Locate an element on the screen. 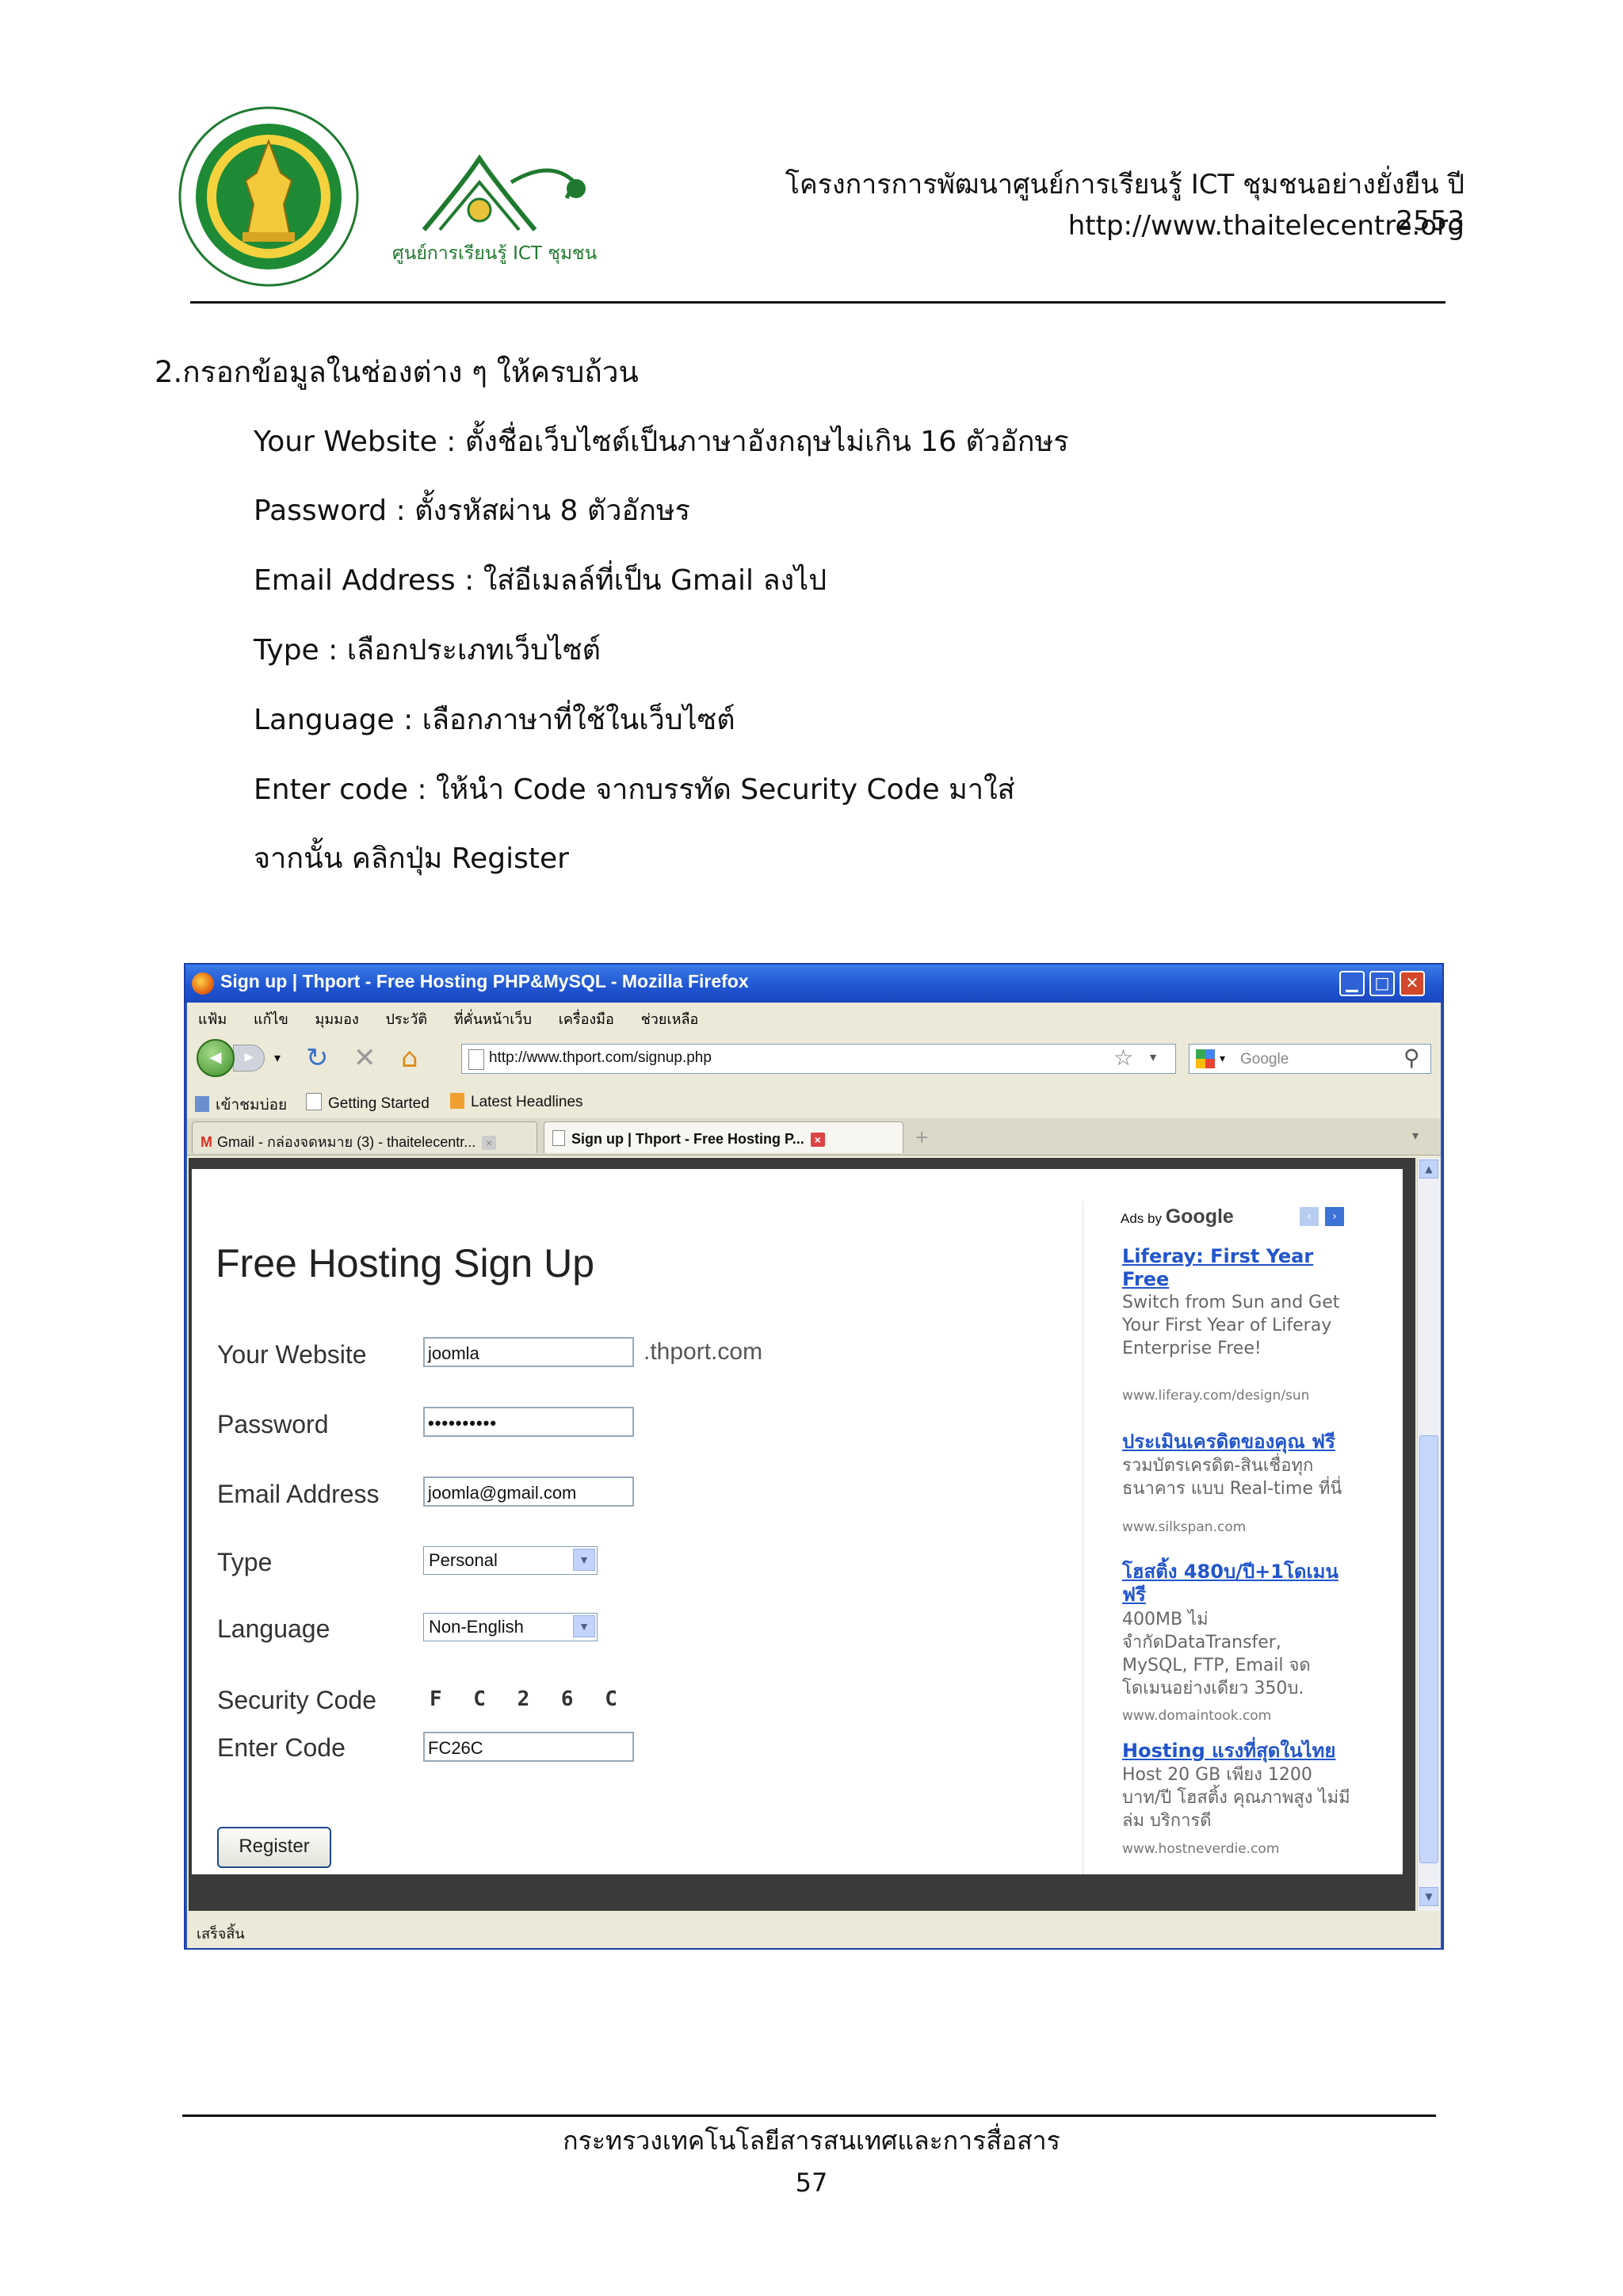 This screenshot has width=1623, height=2296. page-number: 57 is located at coordinates (811, 2183).